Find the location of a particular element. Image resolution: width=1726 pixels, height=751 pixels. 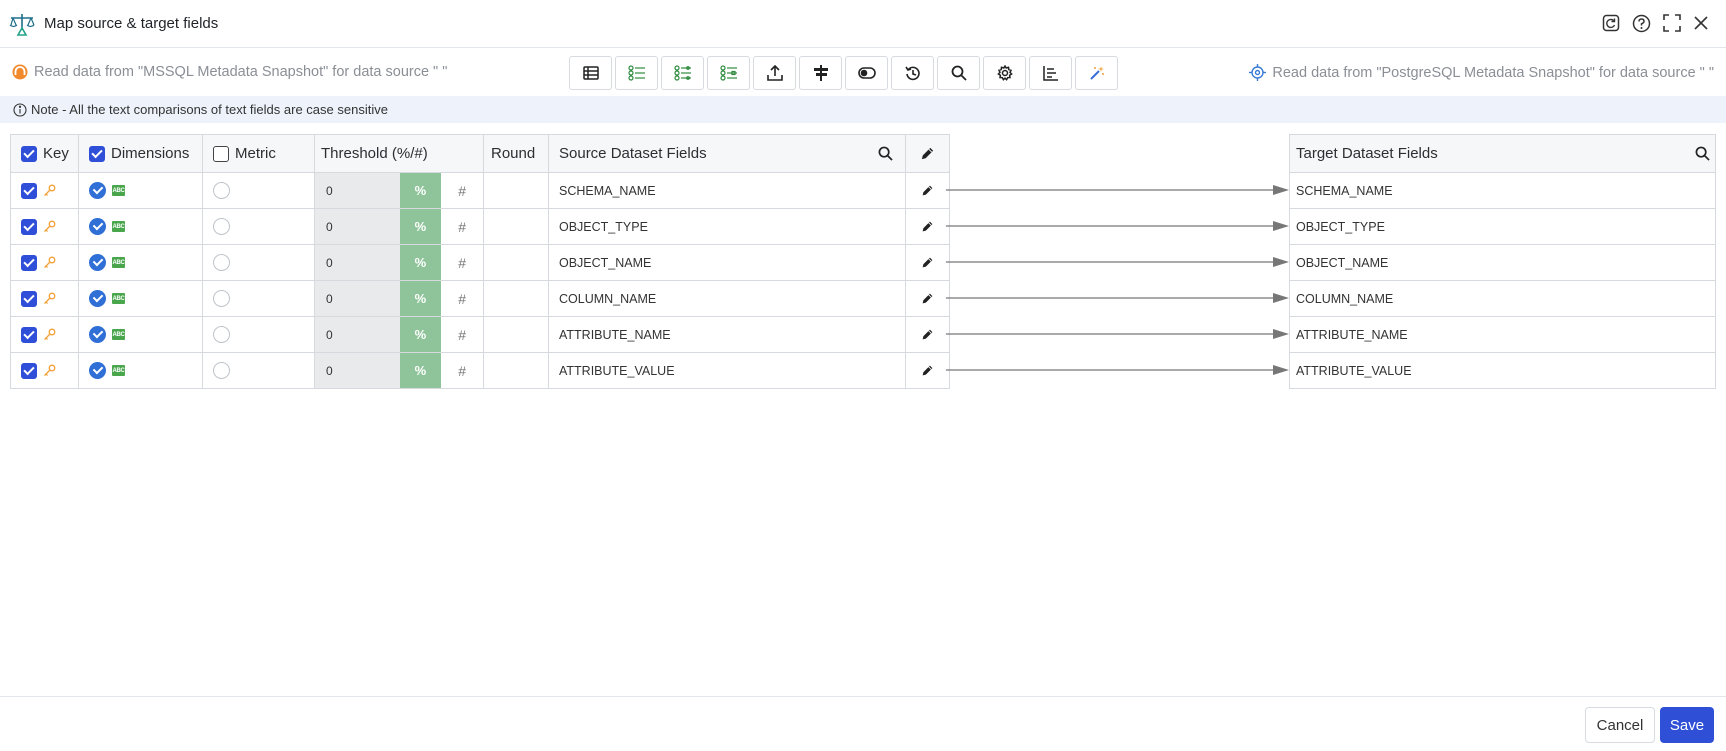

magic-wand-button is located at coordinates (1096, 73).